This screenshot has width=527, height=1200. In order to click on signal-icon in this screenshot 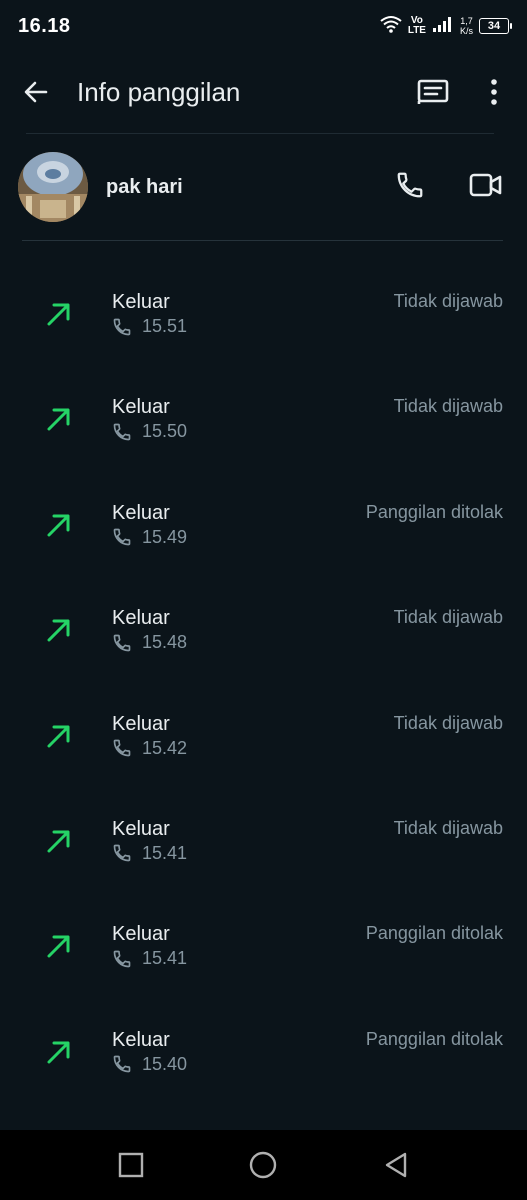, I will do `click(443, 26)`.